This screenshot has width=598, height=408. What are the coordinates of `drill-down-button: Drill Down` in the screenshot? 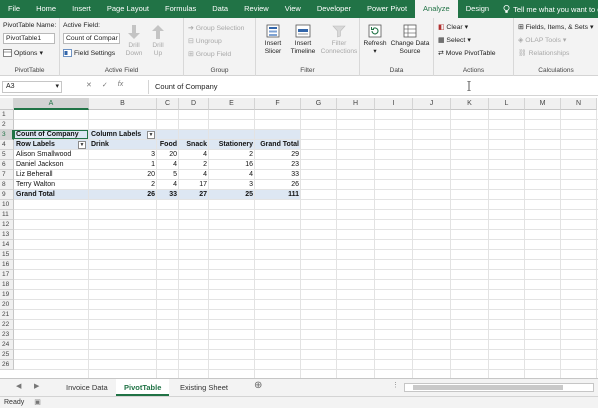 It's located at (134, 41).